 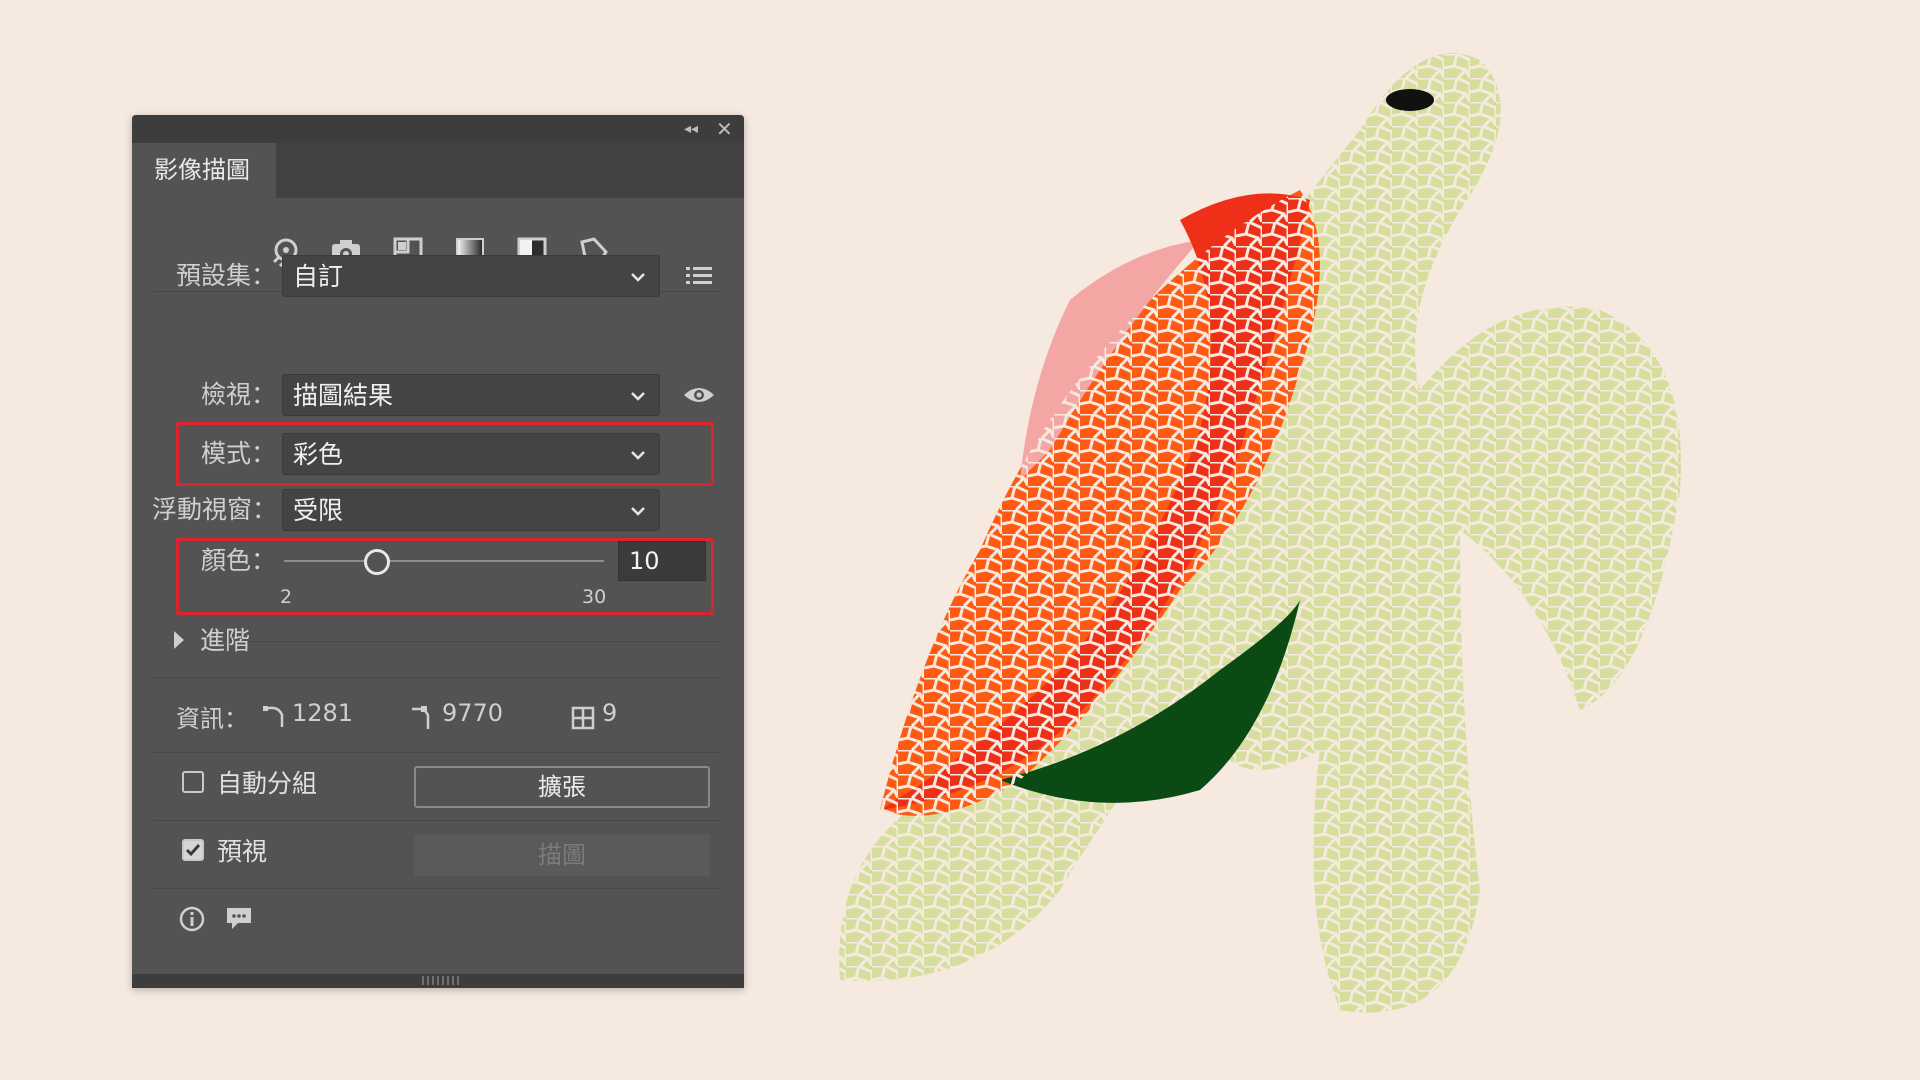 I want to click on colors-label: 顏色：, so click(x=238, y=560).